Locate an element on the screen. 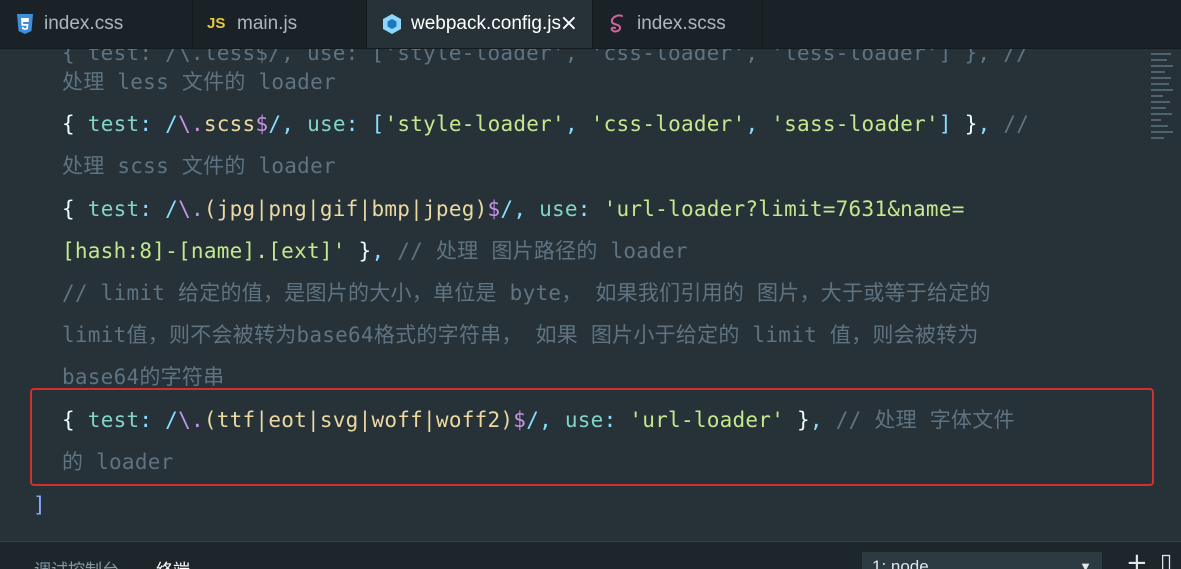 This screenshot has width=1181, height=569. tab-index-scss: index.scss is located at coordinates (678, 24).